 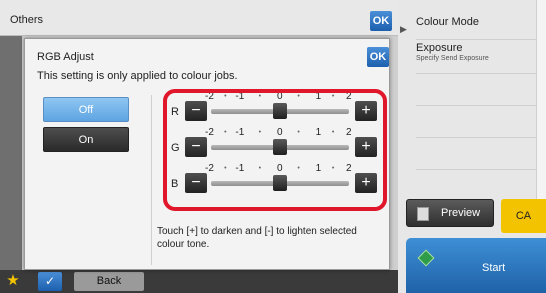 What do you see at coordinates (423, 214) in the screenshot?
I see `preview-icon` at bounding box center [423, 214].